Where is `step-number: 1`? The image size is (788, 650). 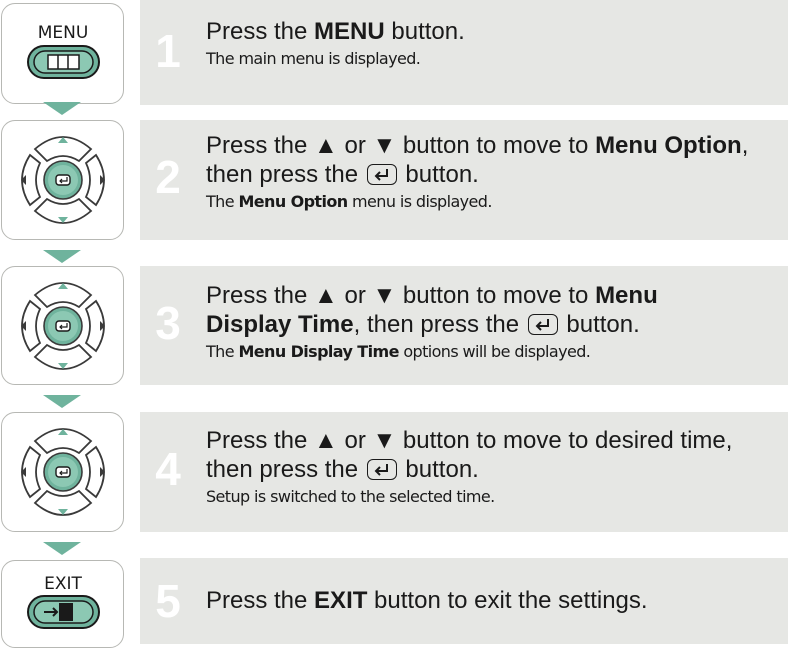
step-number: 1 is located at coordinates (168, 51).